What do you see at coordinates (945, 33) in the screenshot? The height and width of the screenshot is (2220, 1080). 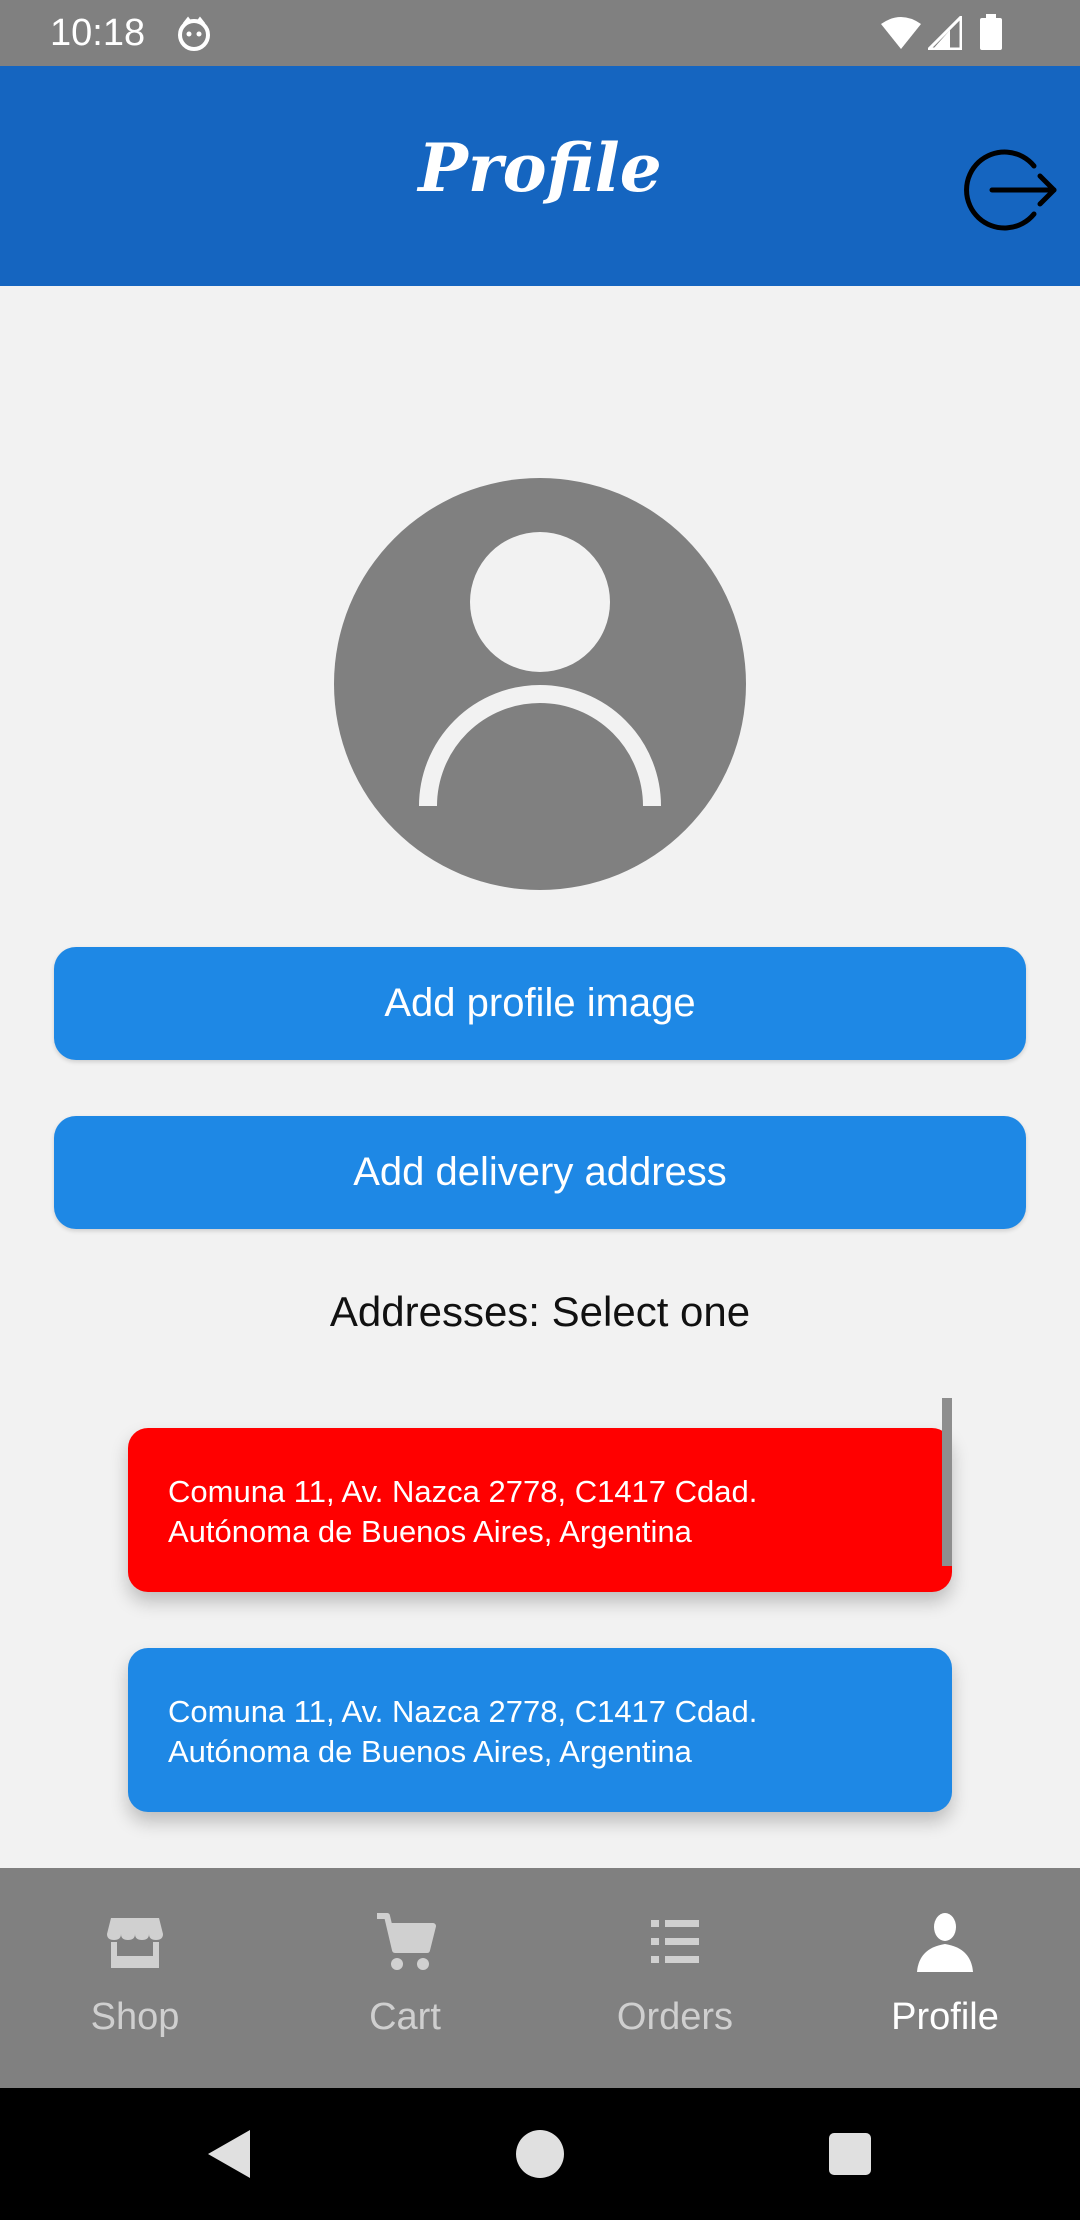 I see `signal-icon` at bounding box center [945, 33].